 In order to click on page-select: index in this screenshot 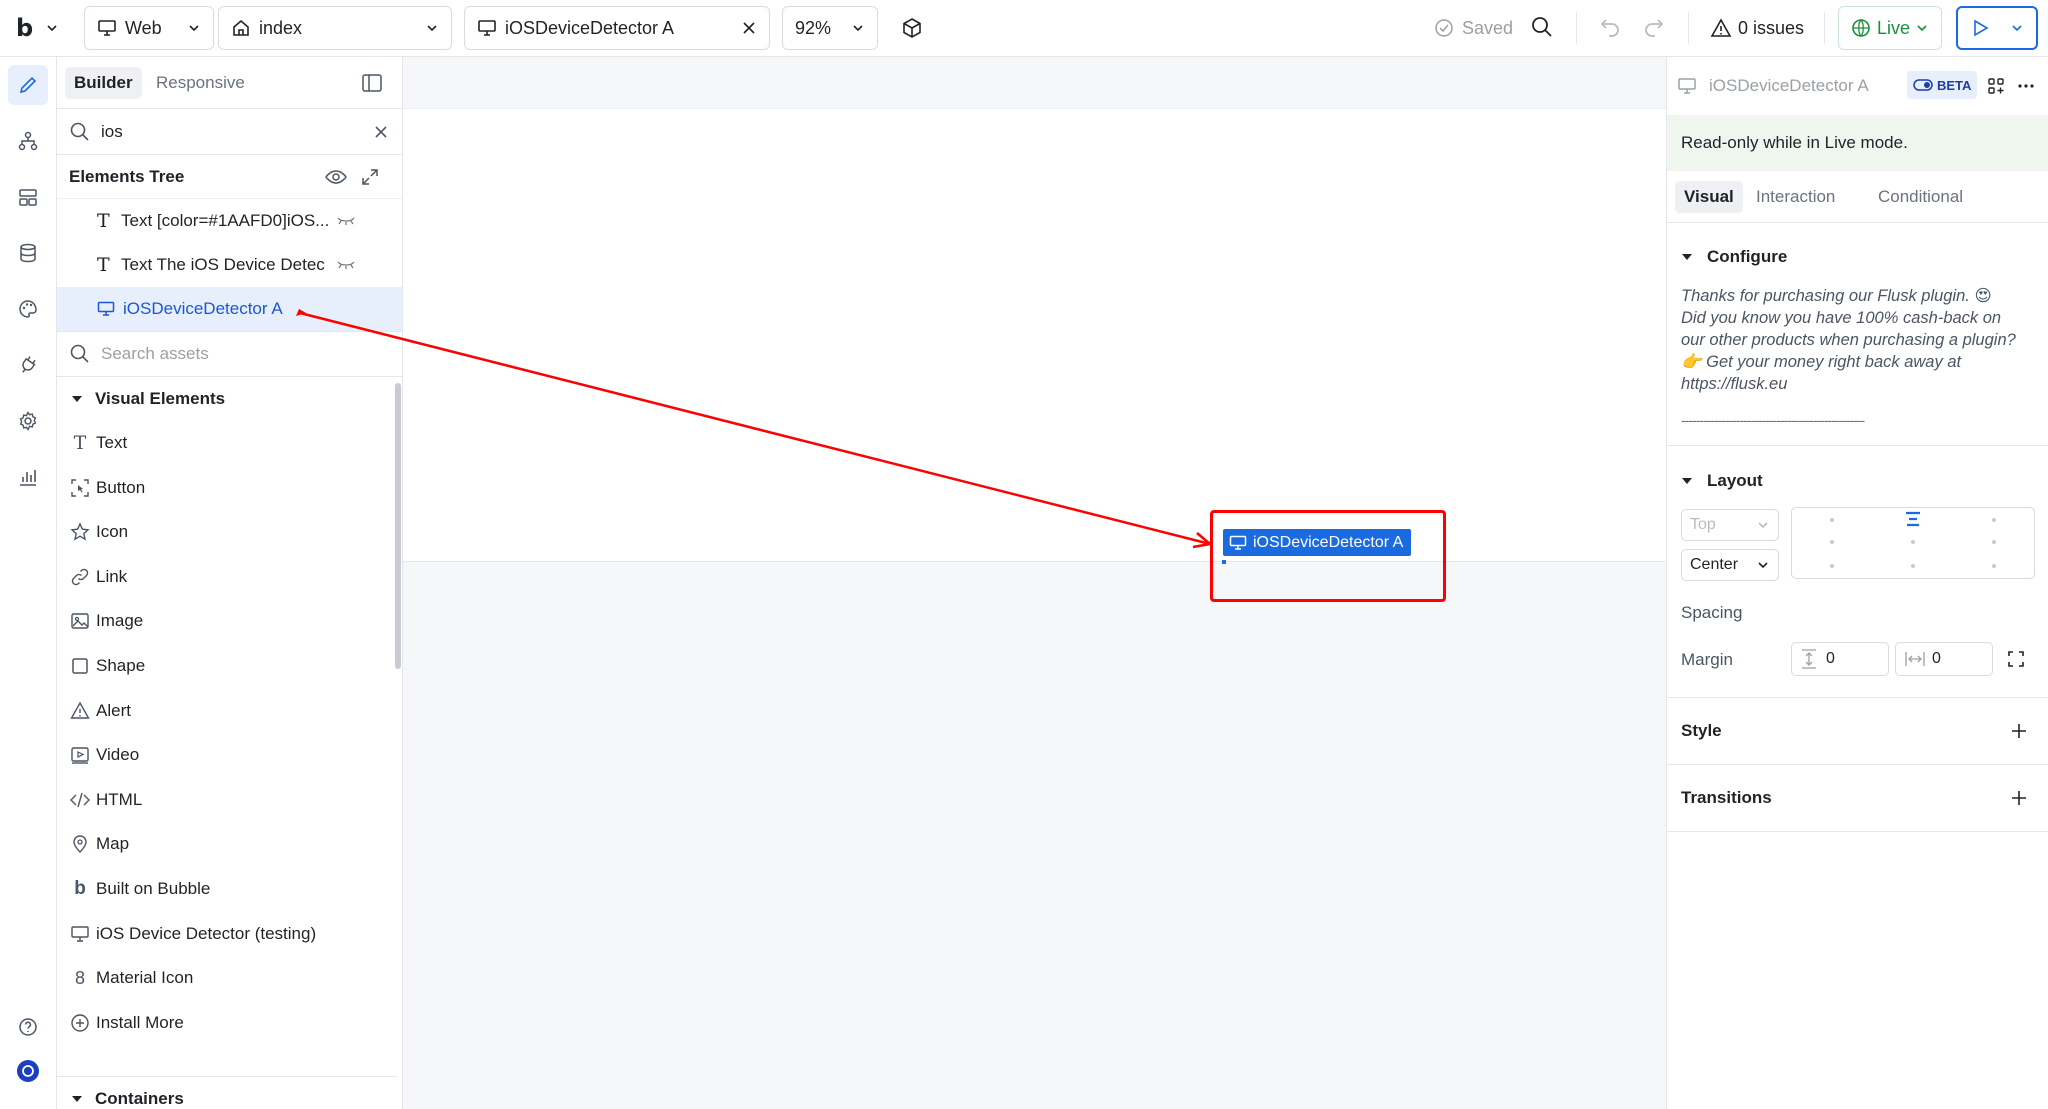, I will do `click(335, 28)`.